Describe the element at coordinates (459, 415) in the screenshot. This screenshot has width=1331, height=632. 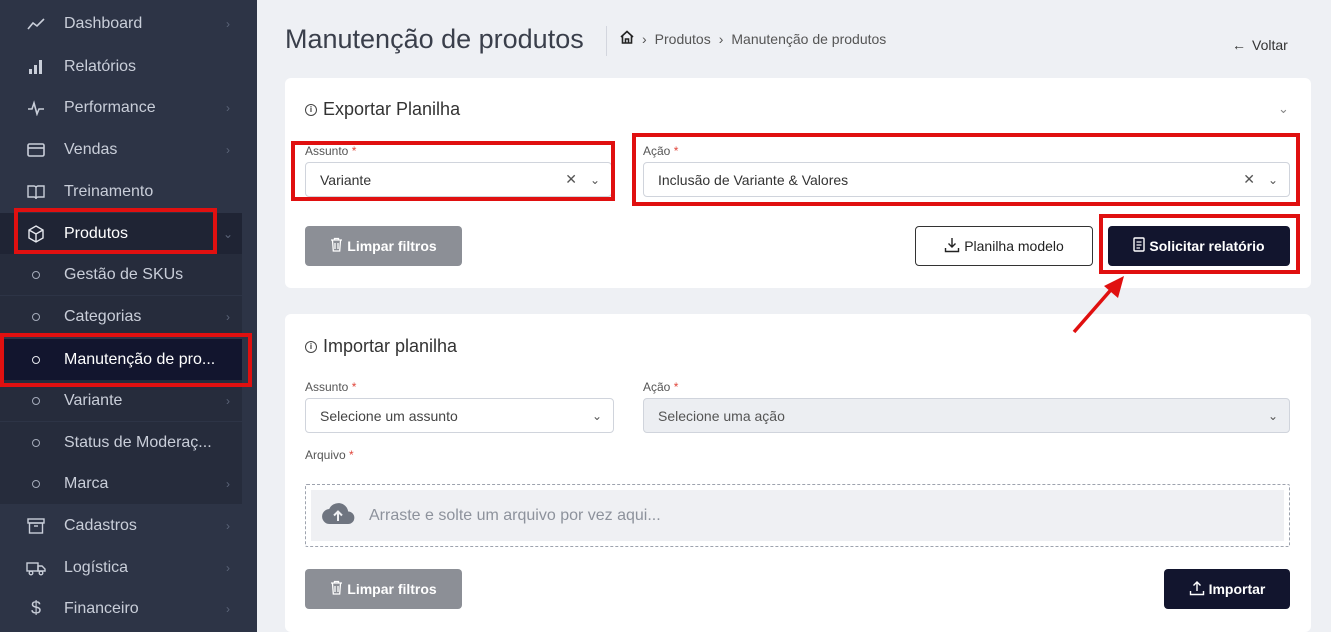
I see `import-assunto-select: Selecione um assunto ⌄` at that location.